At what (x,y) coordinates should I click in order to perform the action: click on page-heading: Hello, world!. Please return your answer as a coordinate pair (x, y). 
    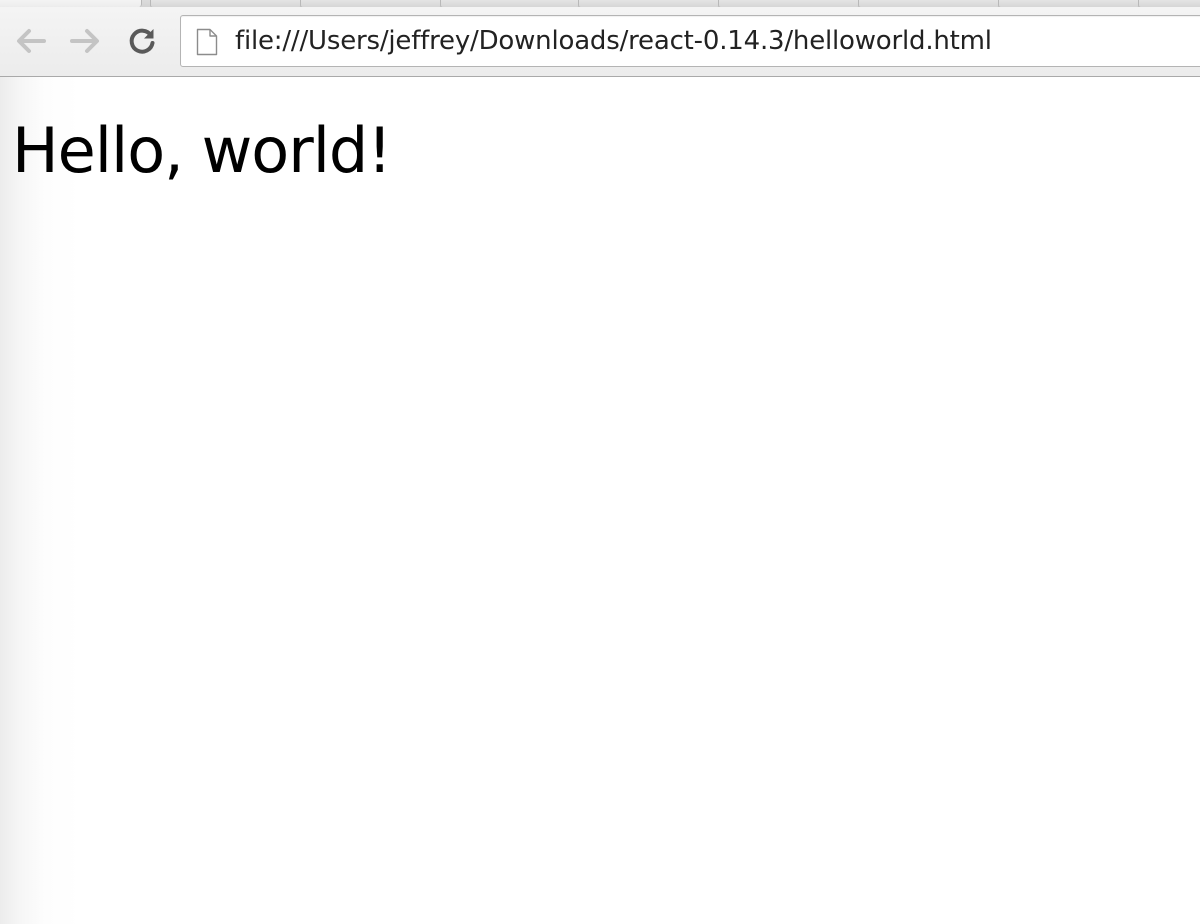
    Looking at the image, I should click on (202, 150).